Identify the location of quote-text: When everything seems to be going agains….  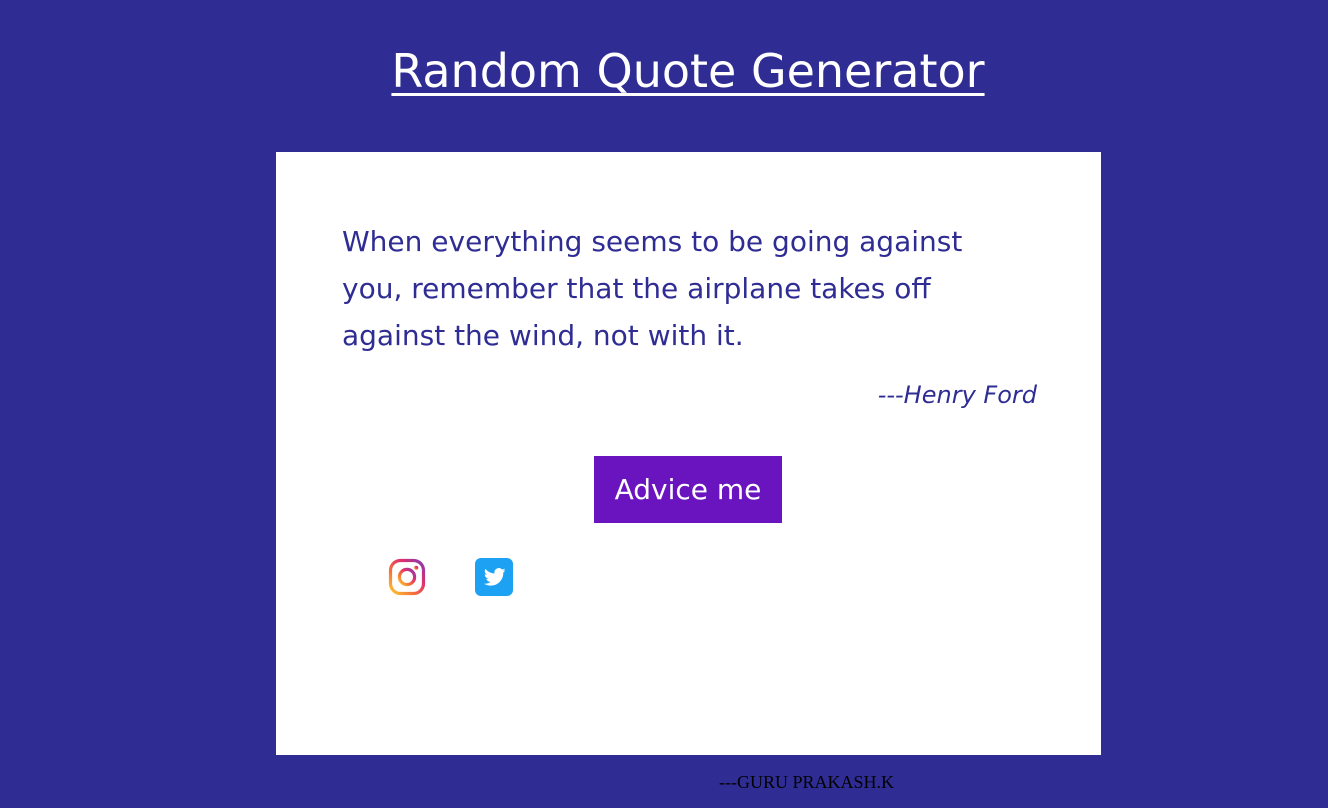
(652, 288).